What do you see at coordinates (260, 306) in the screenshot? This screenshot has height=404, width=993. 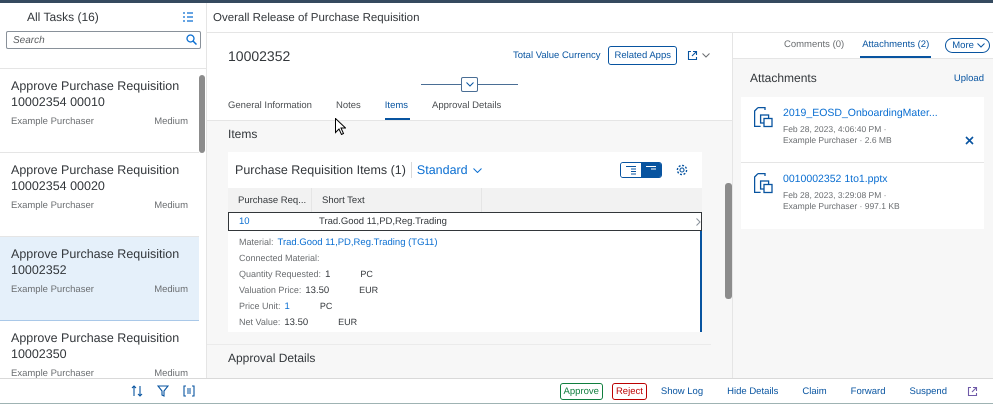 I see `detail-label: Price Unit:` at bounding box center [260, 306].